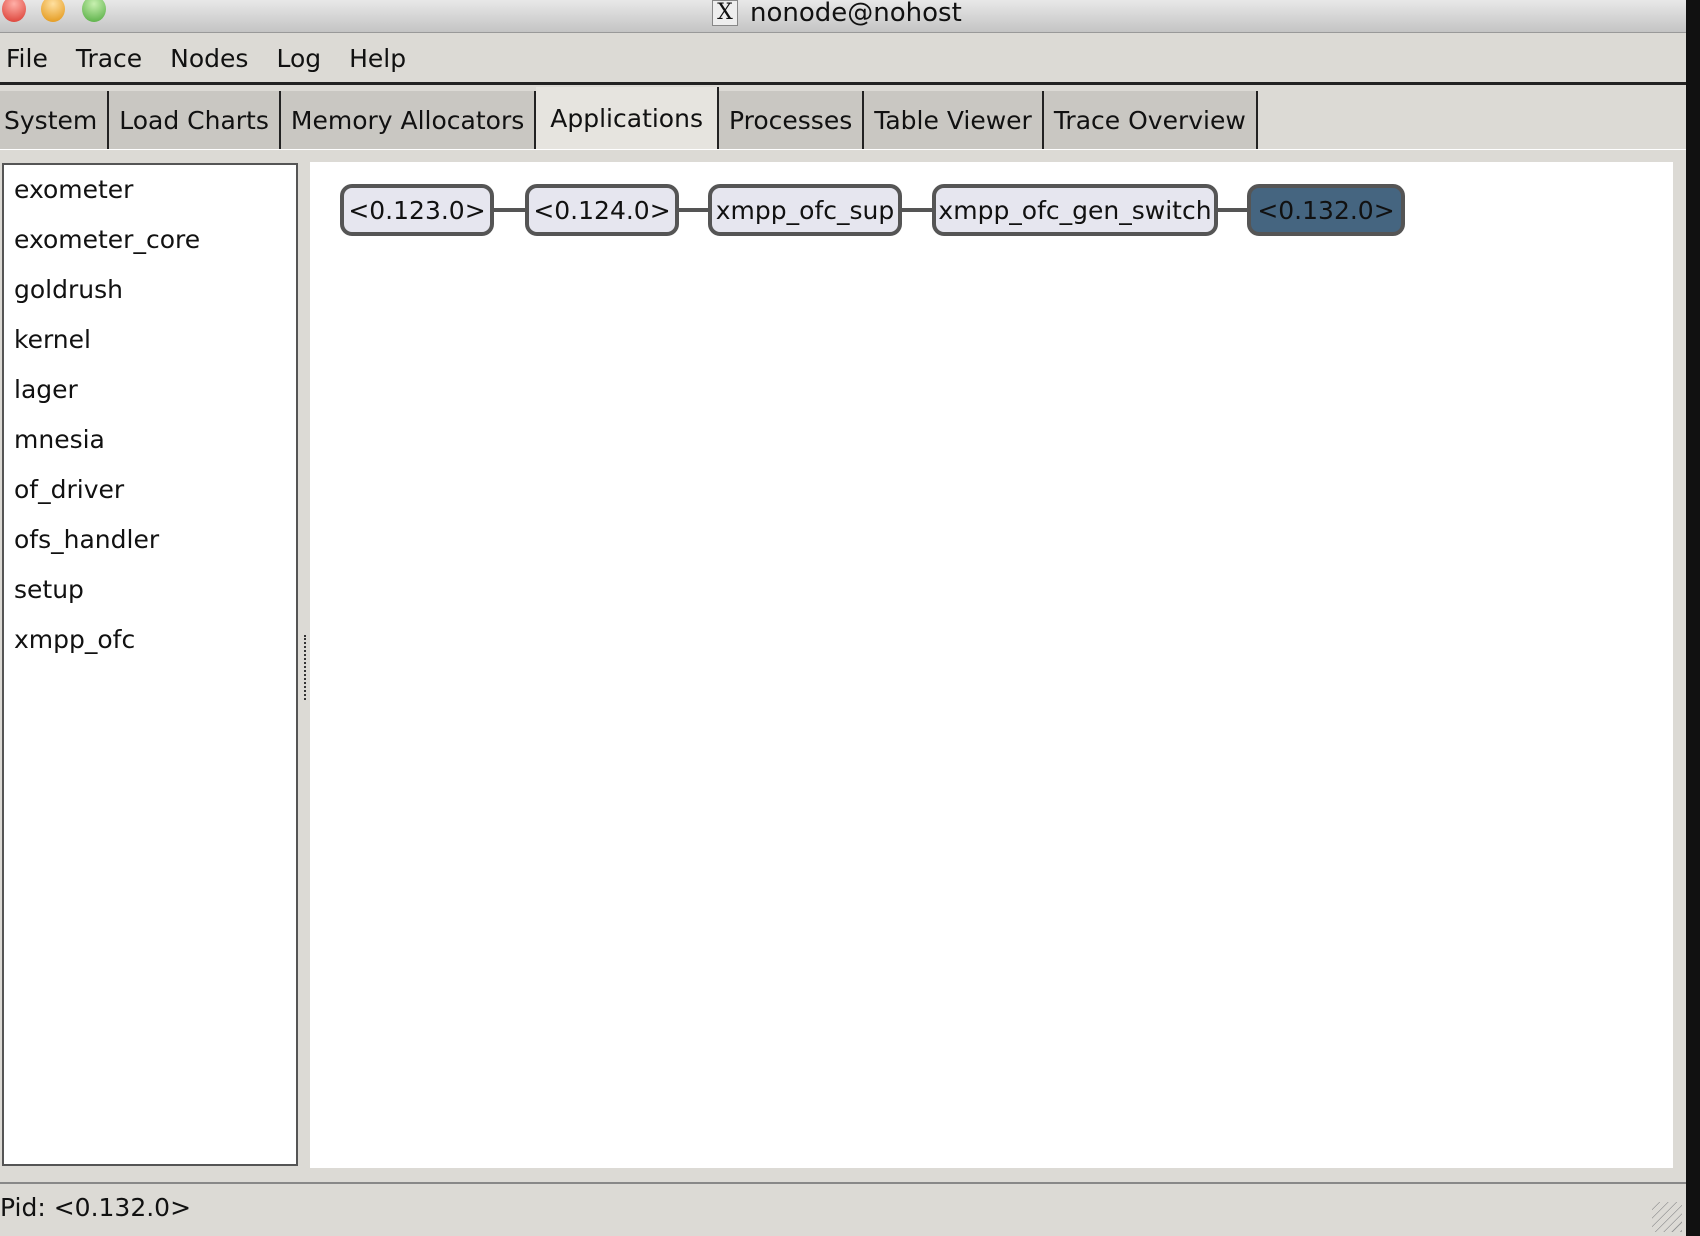 Image resolution: width=1700 pixels, height=1236 pixels. Describe the element at coordinates (954, 120) in the screenshot. I see `tab-table-viewer: Table Viewer` at that location.